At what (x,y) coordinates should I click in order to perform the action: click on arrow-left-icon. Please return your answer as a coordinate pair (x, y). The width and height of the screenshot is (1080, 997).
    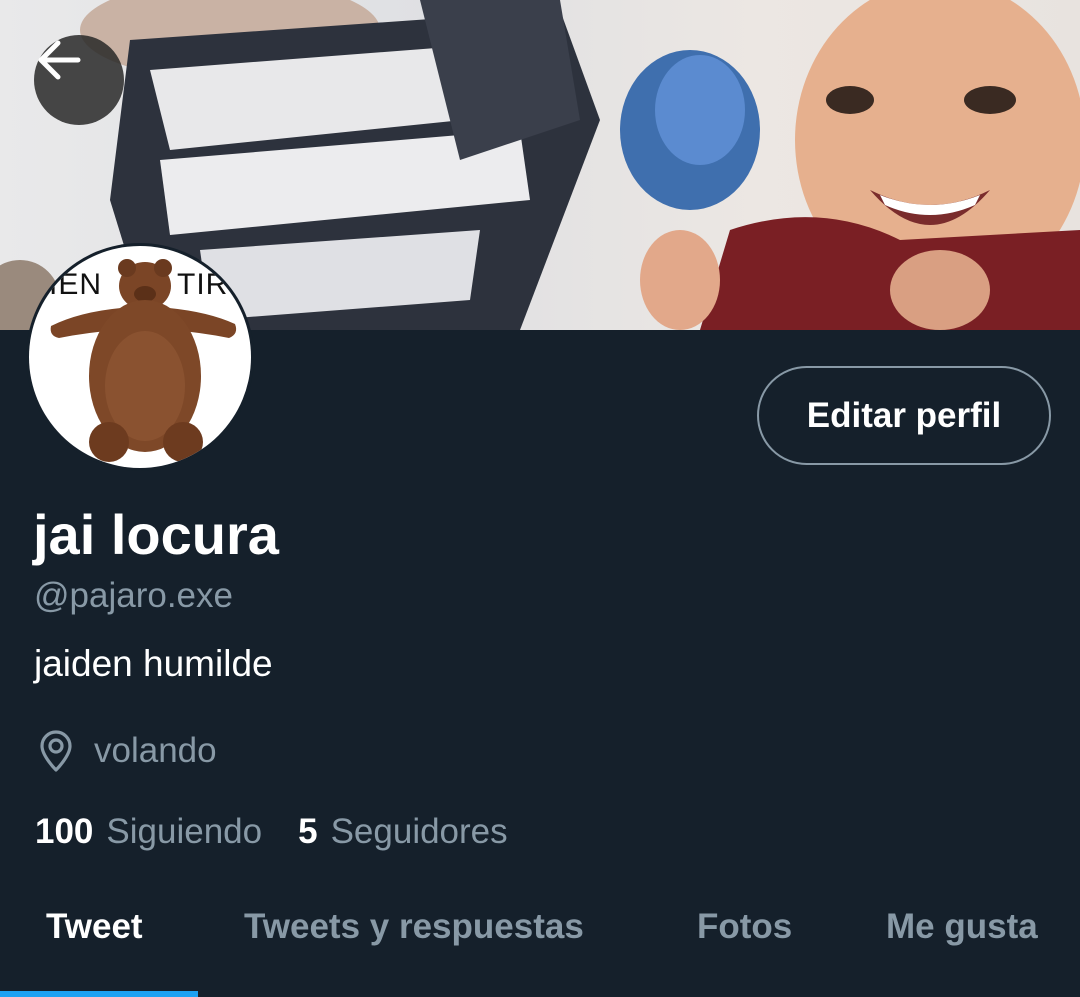
    Looking at the image, I should click on (59, 60).